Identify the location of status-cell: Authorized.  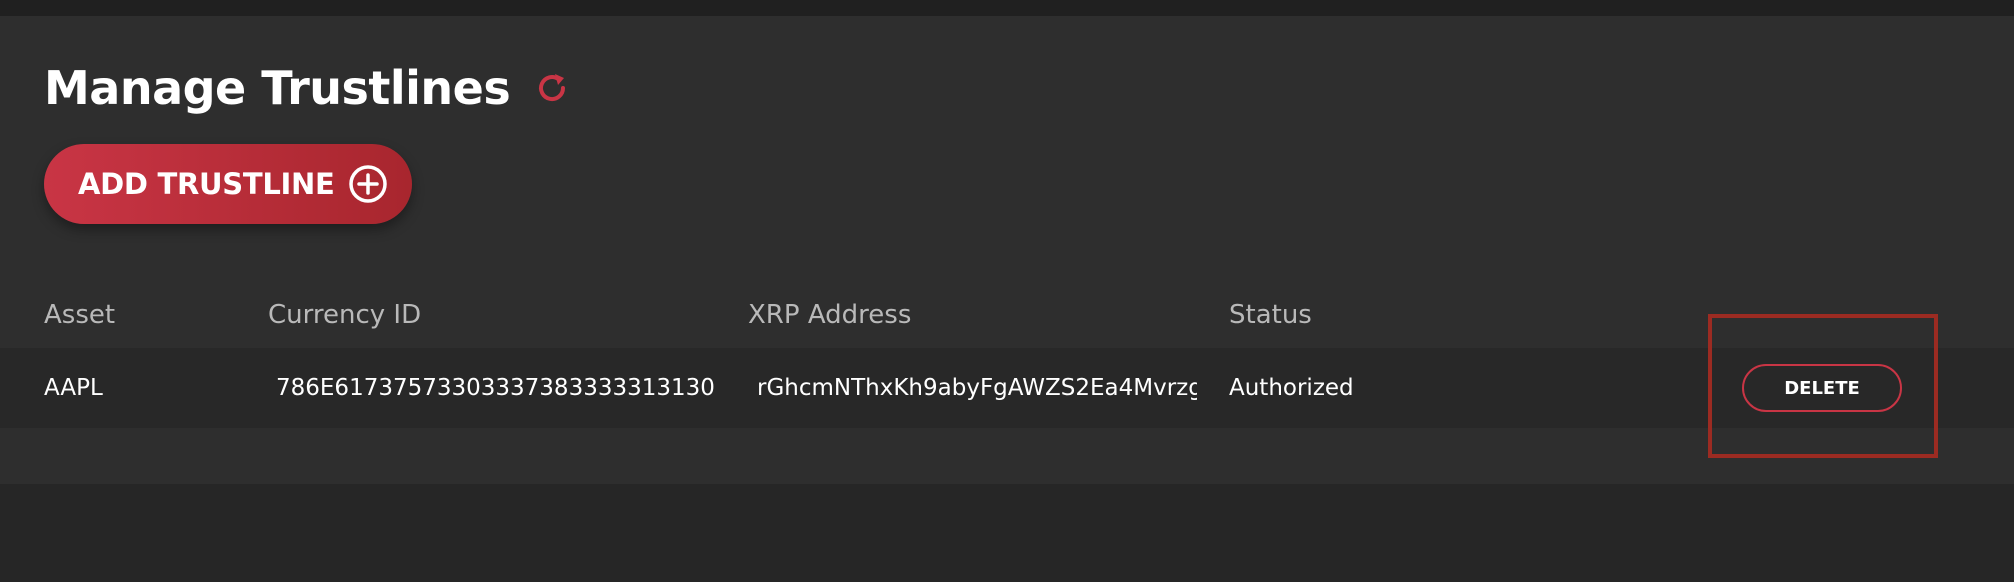
(1291, 388).